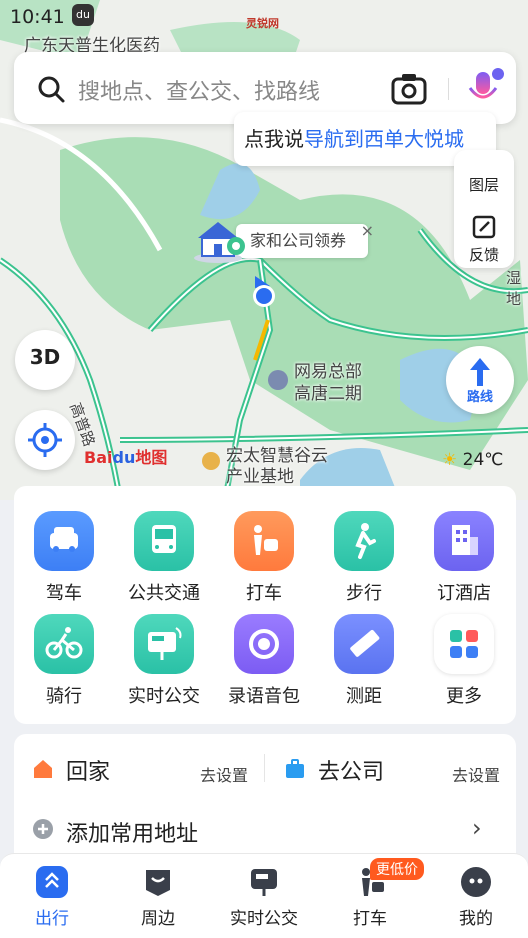  I want to click on hotel-icon, so click(464, 541).